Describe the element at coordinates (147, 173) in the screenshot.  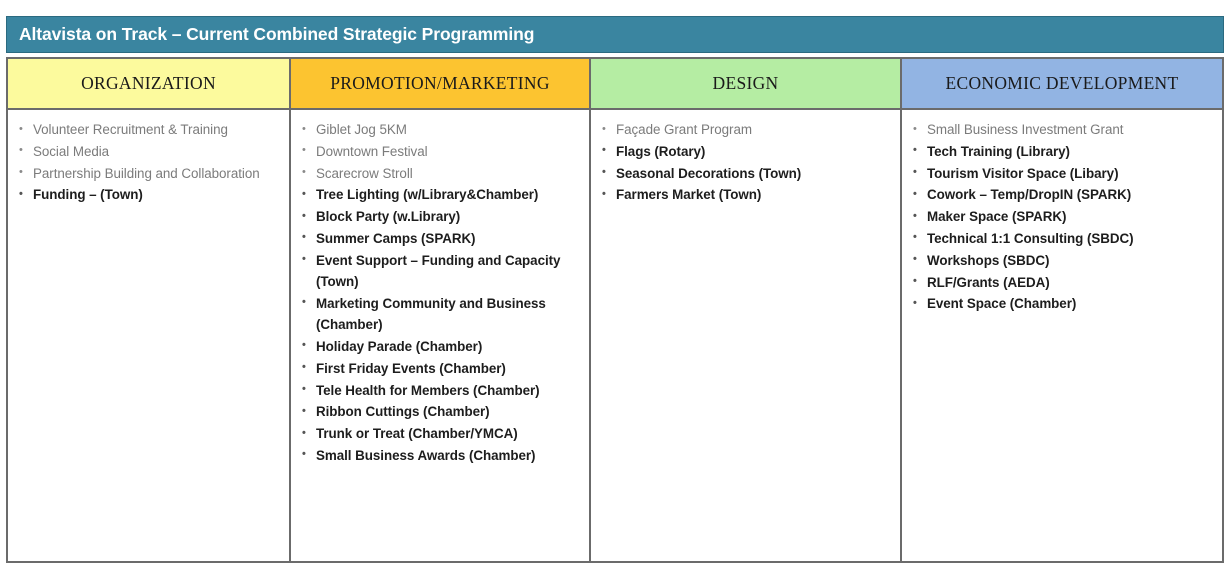
I see `list-item: Partnership Building and Collaboration` at that location.